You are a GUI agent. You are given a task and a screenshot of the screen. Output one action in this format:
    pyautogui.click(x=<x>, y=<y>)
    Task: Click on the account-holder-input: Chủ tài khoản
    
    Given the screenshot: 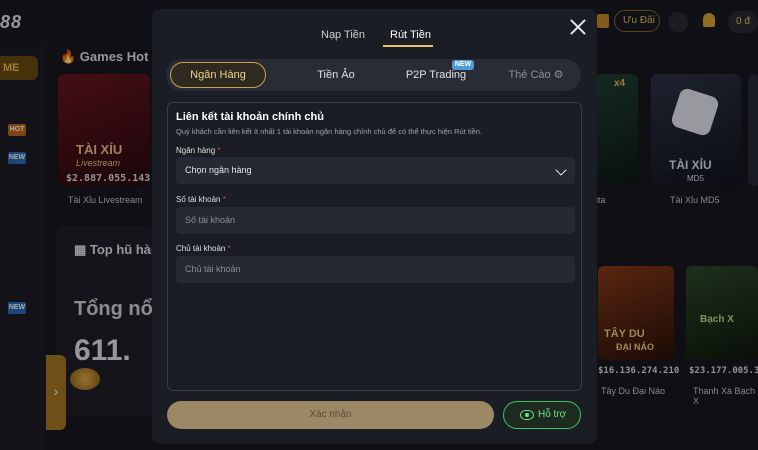 What is the action you would take?
    pyautogui.click(x=375, y=269)
    